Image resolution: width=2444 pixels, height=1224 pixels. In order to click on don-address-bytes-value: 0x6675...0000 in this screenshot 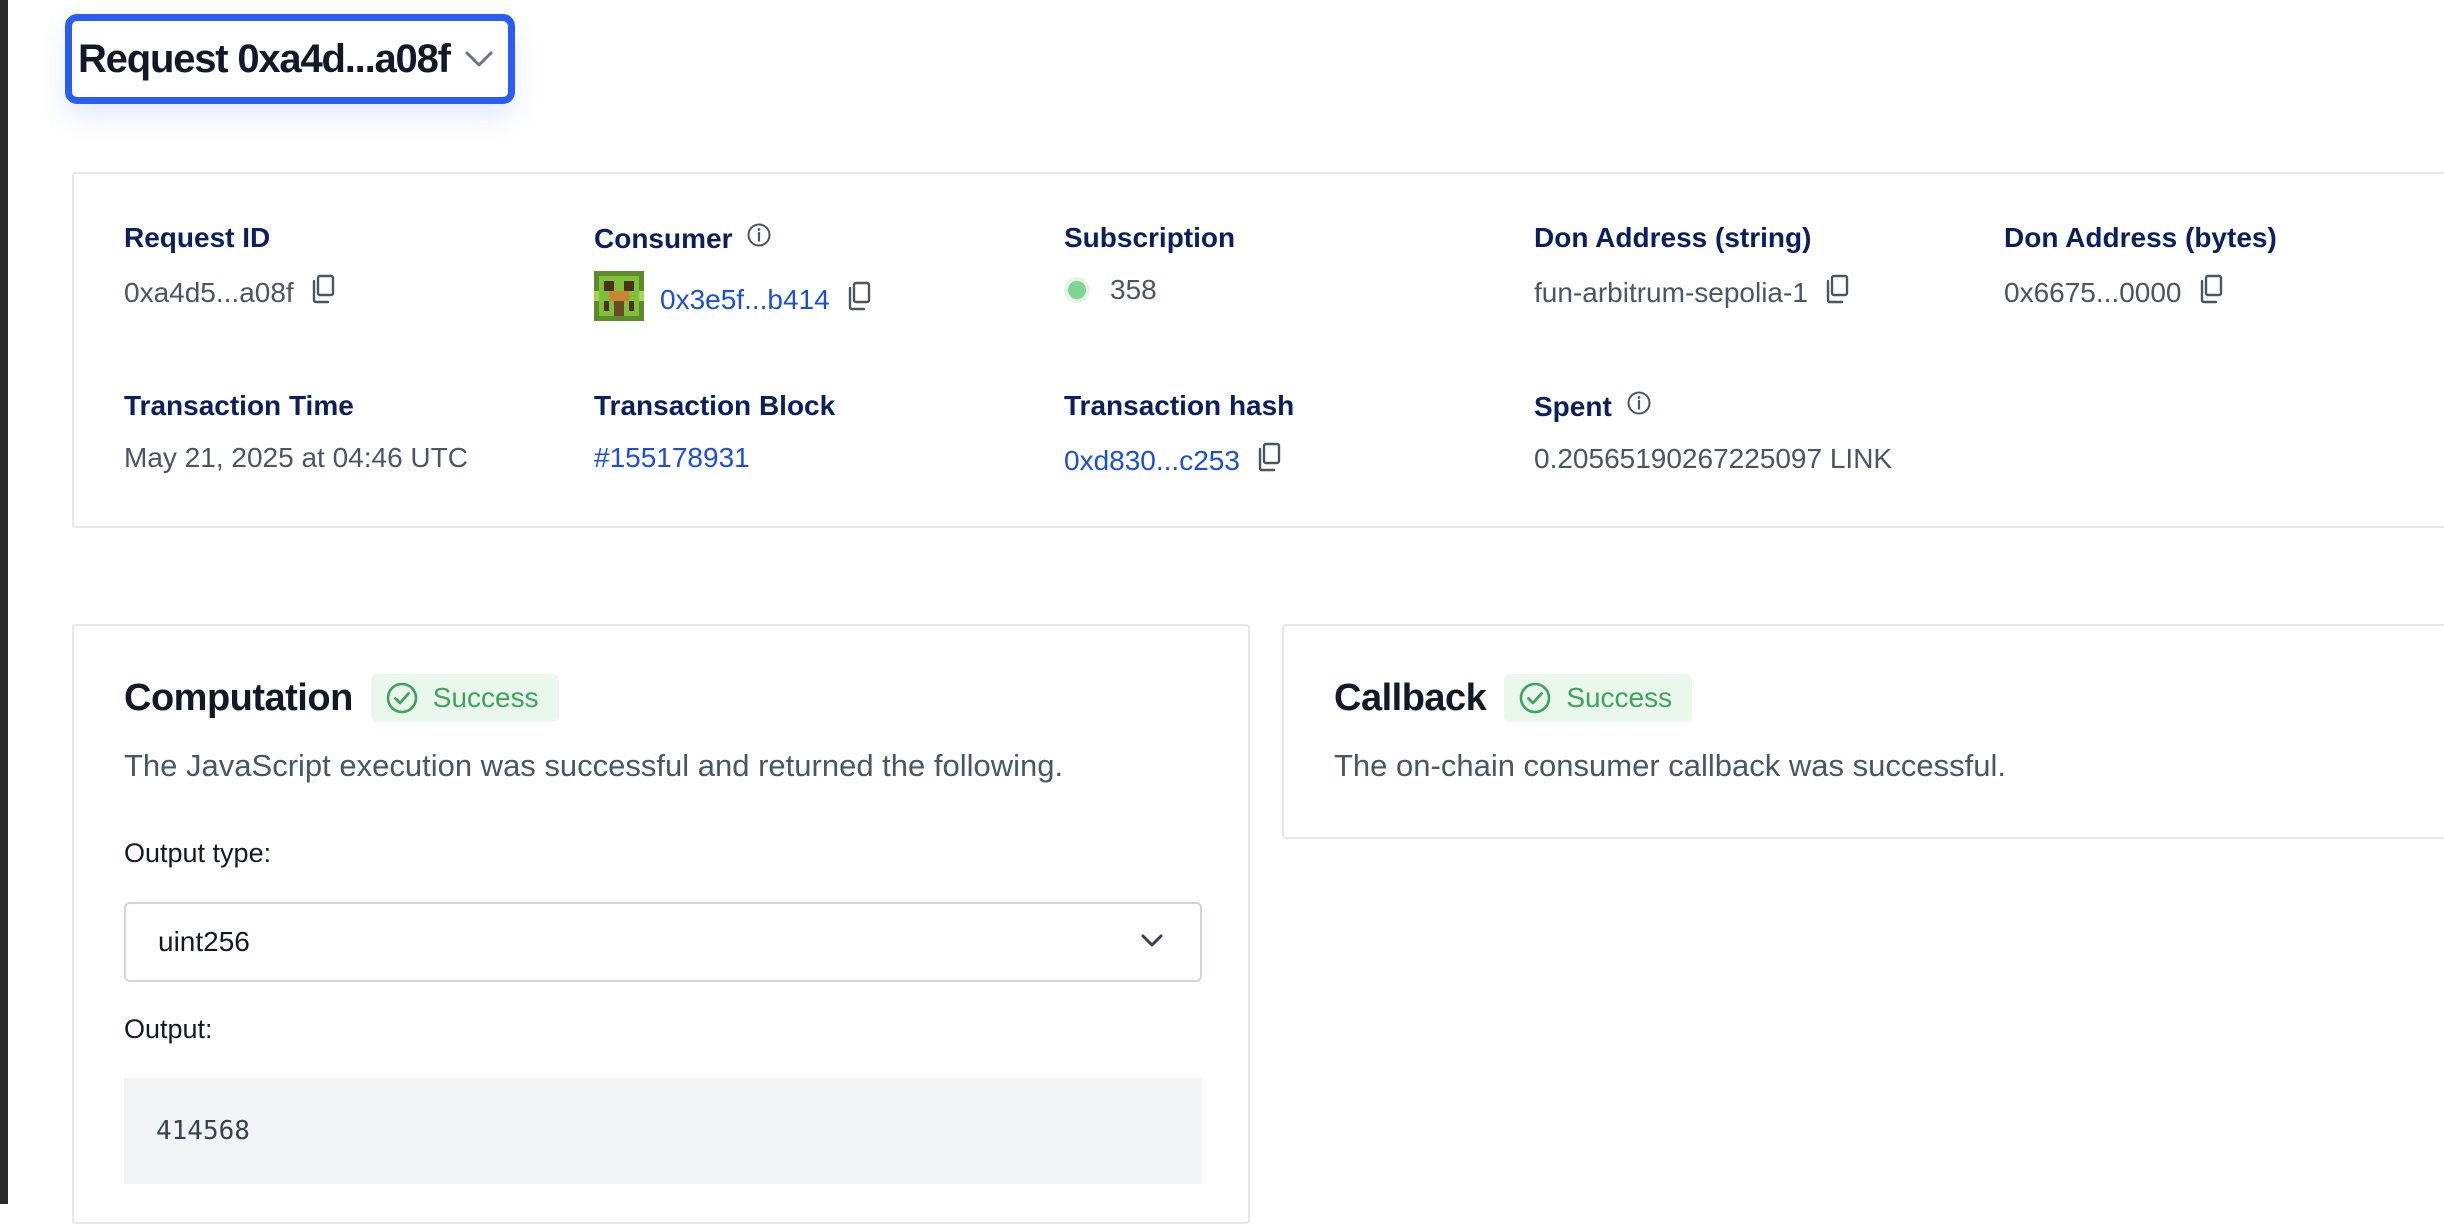, I will do `click(2093, 292)`.